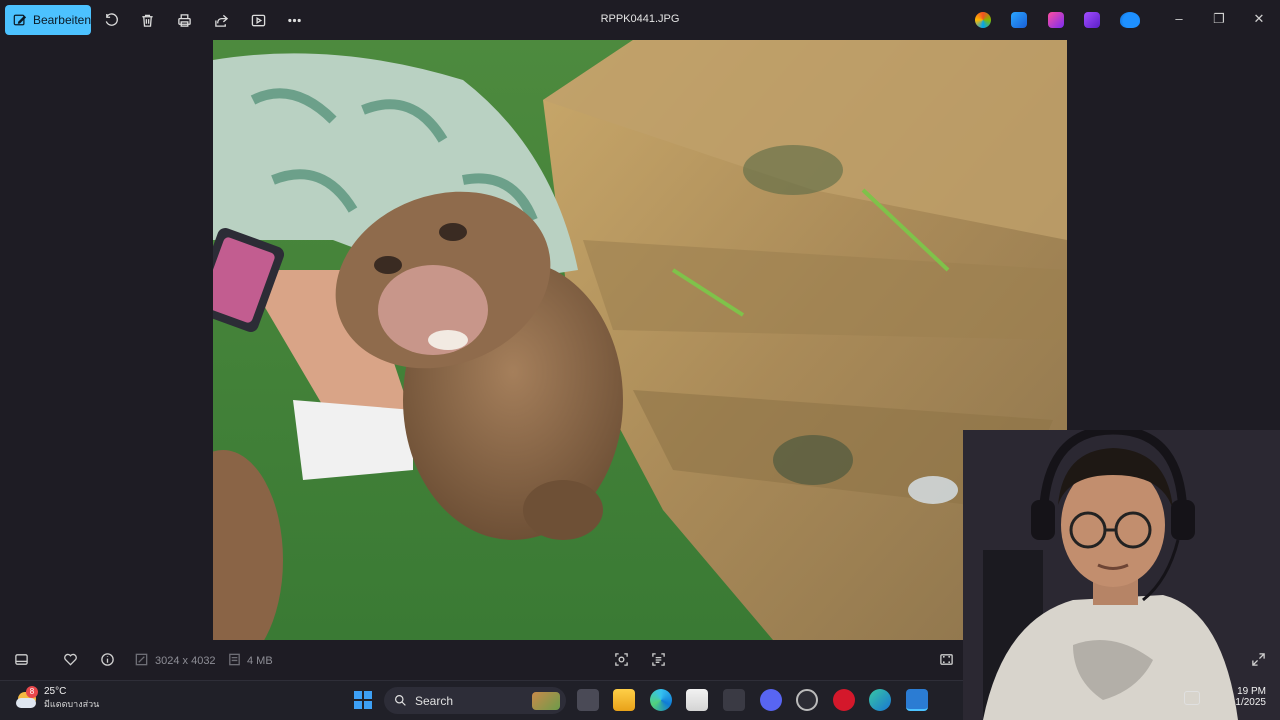 The width and height of the screenshot is (1280, 720). Describe the element at coordinates (22, 660) in the screenshot. I see `filmstrip-icon` at that location.